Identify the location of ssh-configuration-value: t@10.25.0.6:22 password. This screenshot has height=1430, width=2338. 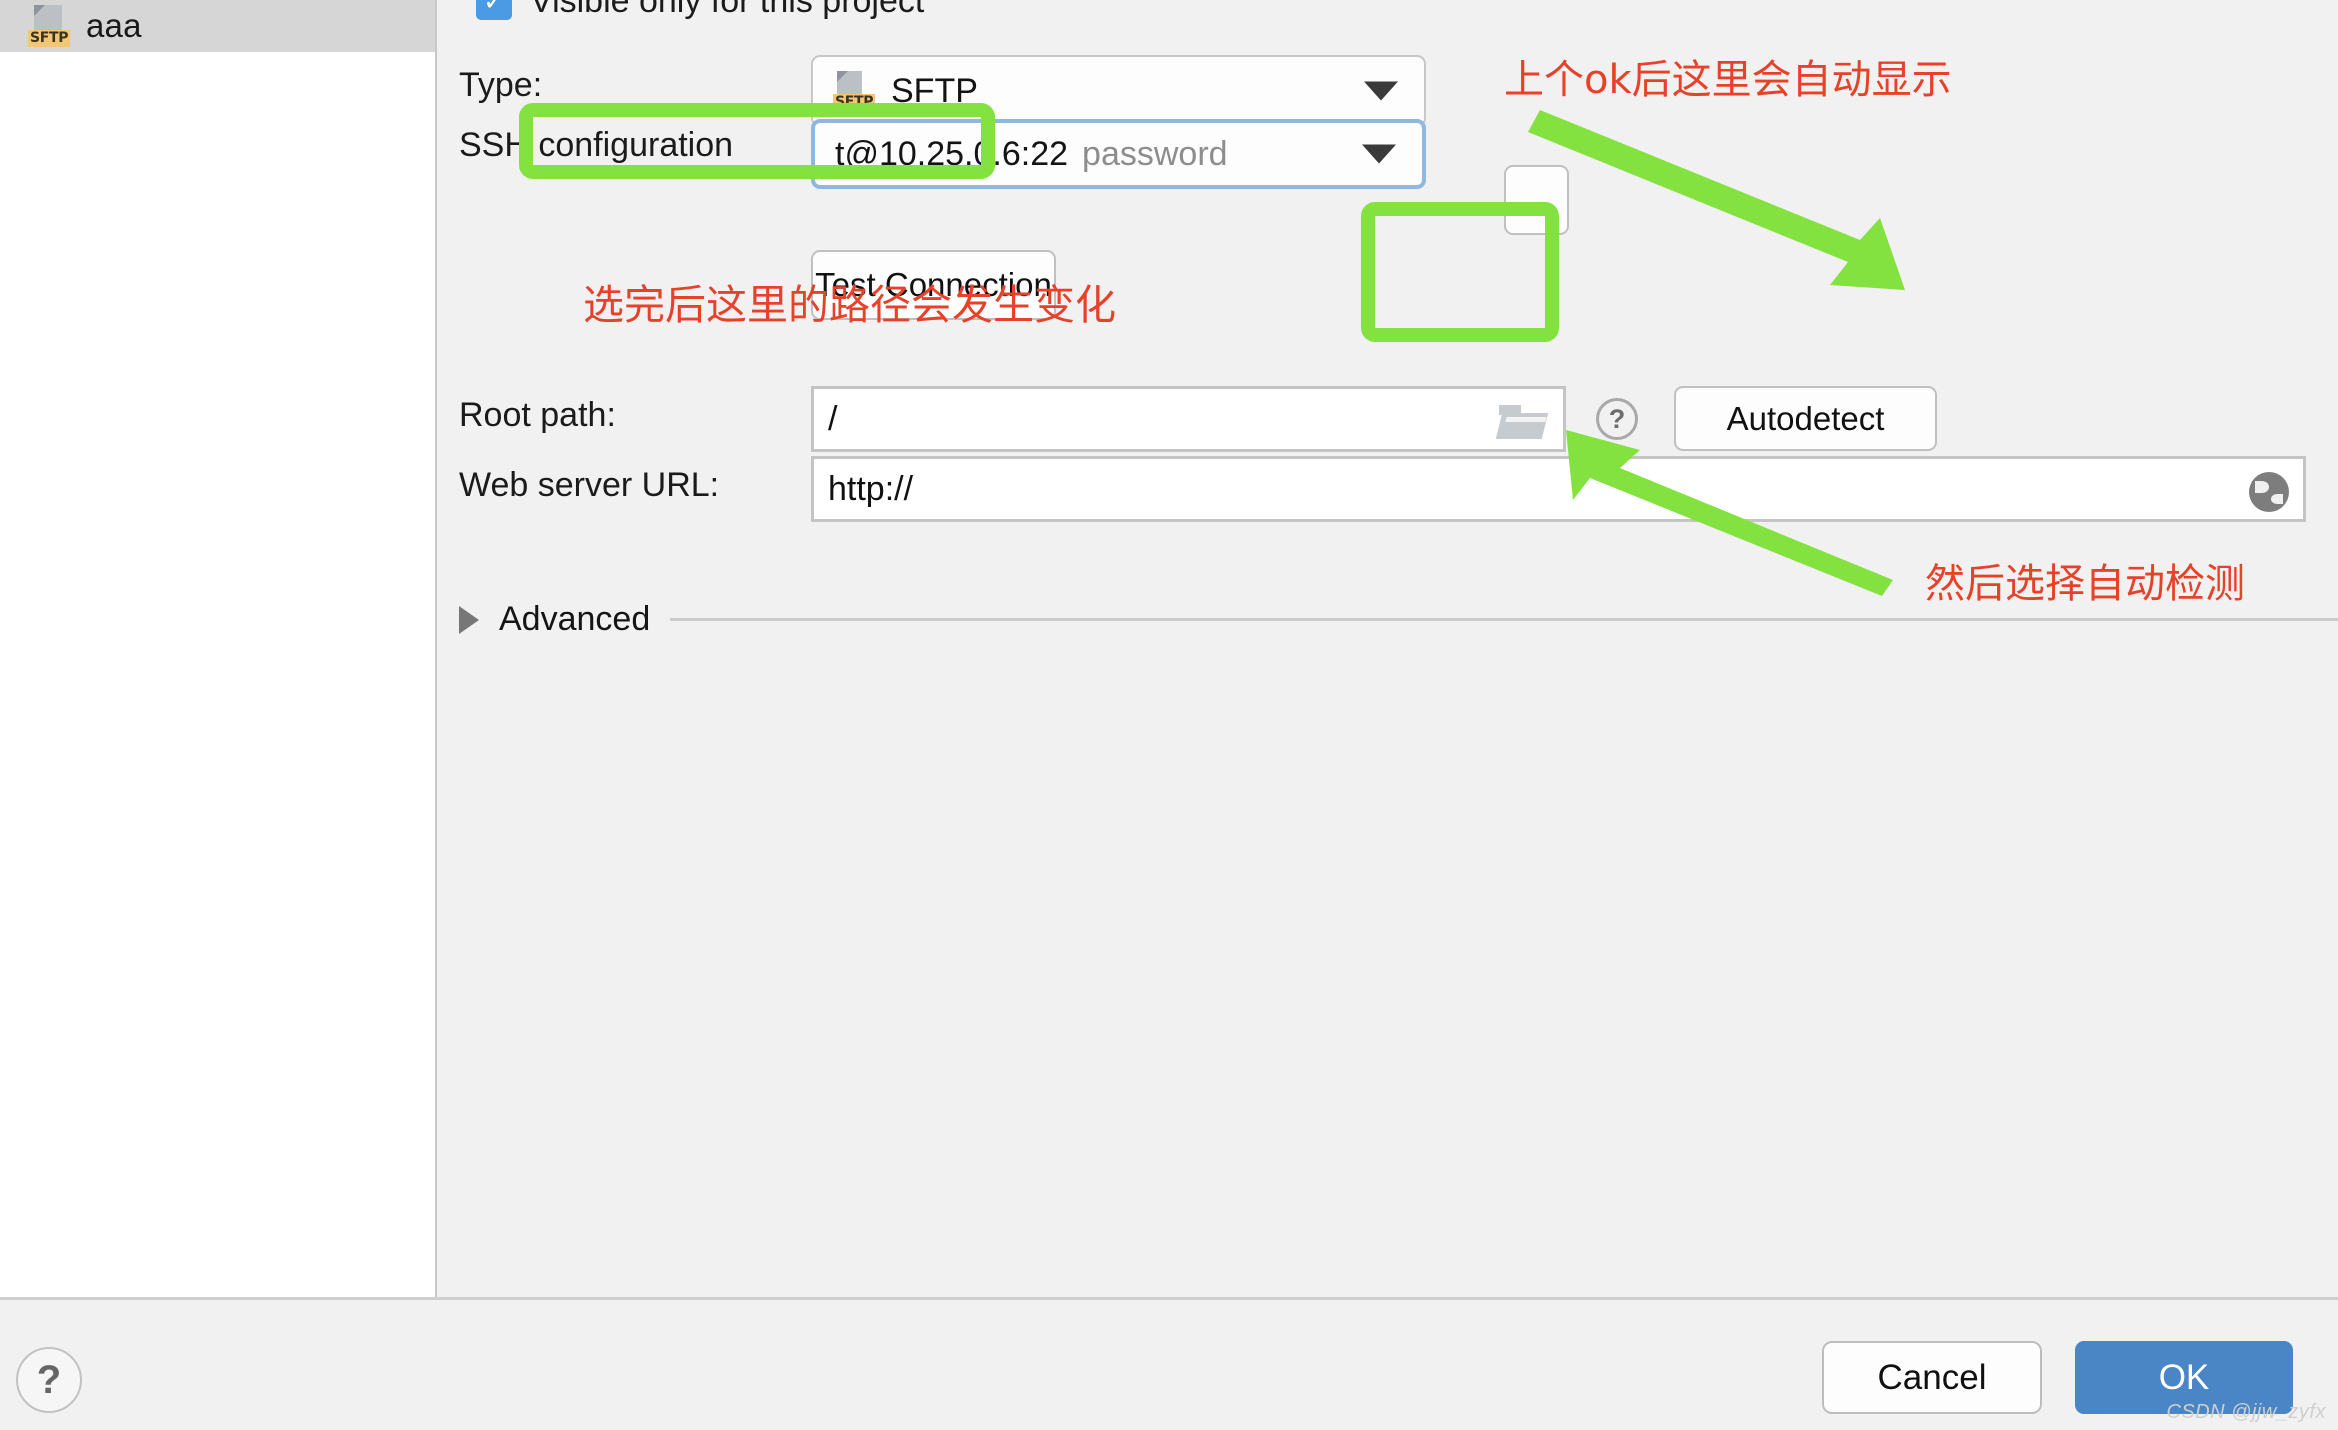
(1021, 154).